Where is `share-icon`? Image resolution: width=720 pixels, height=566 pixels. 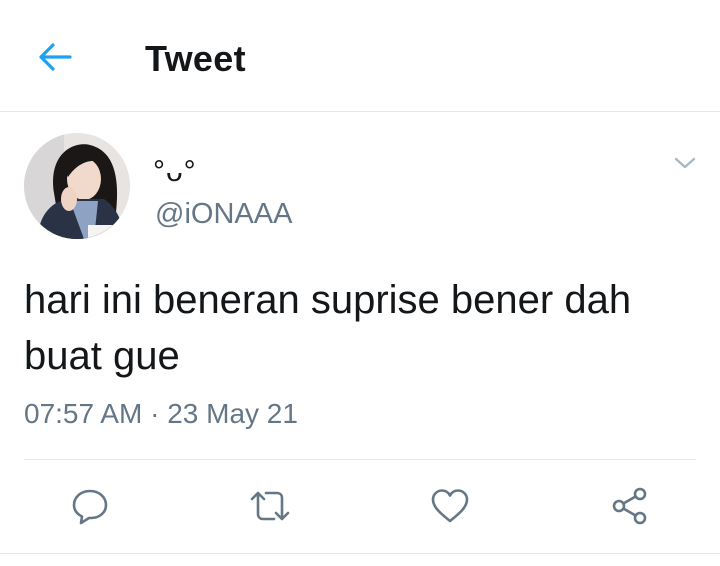
share-icon is located at coordinates (629, 506).